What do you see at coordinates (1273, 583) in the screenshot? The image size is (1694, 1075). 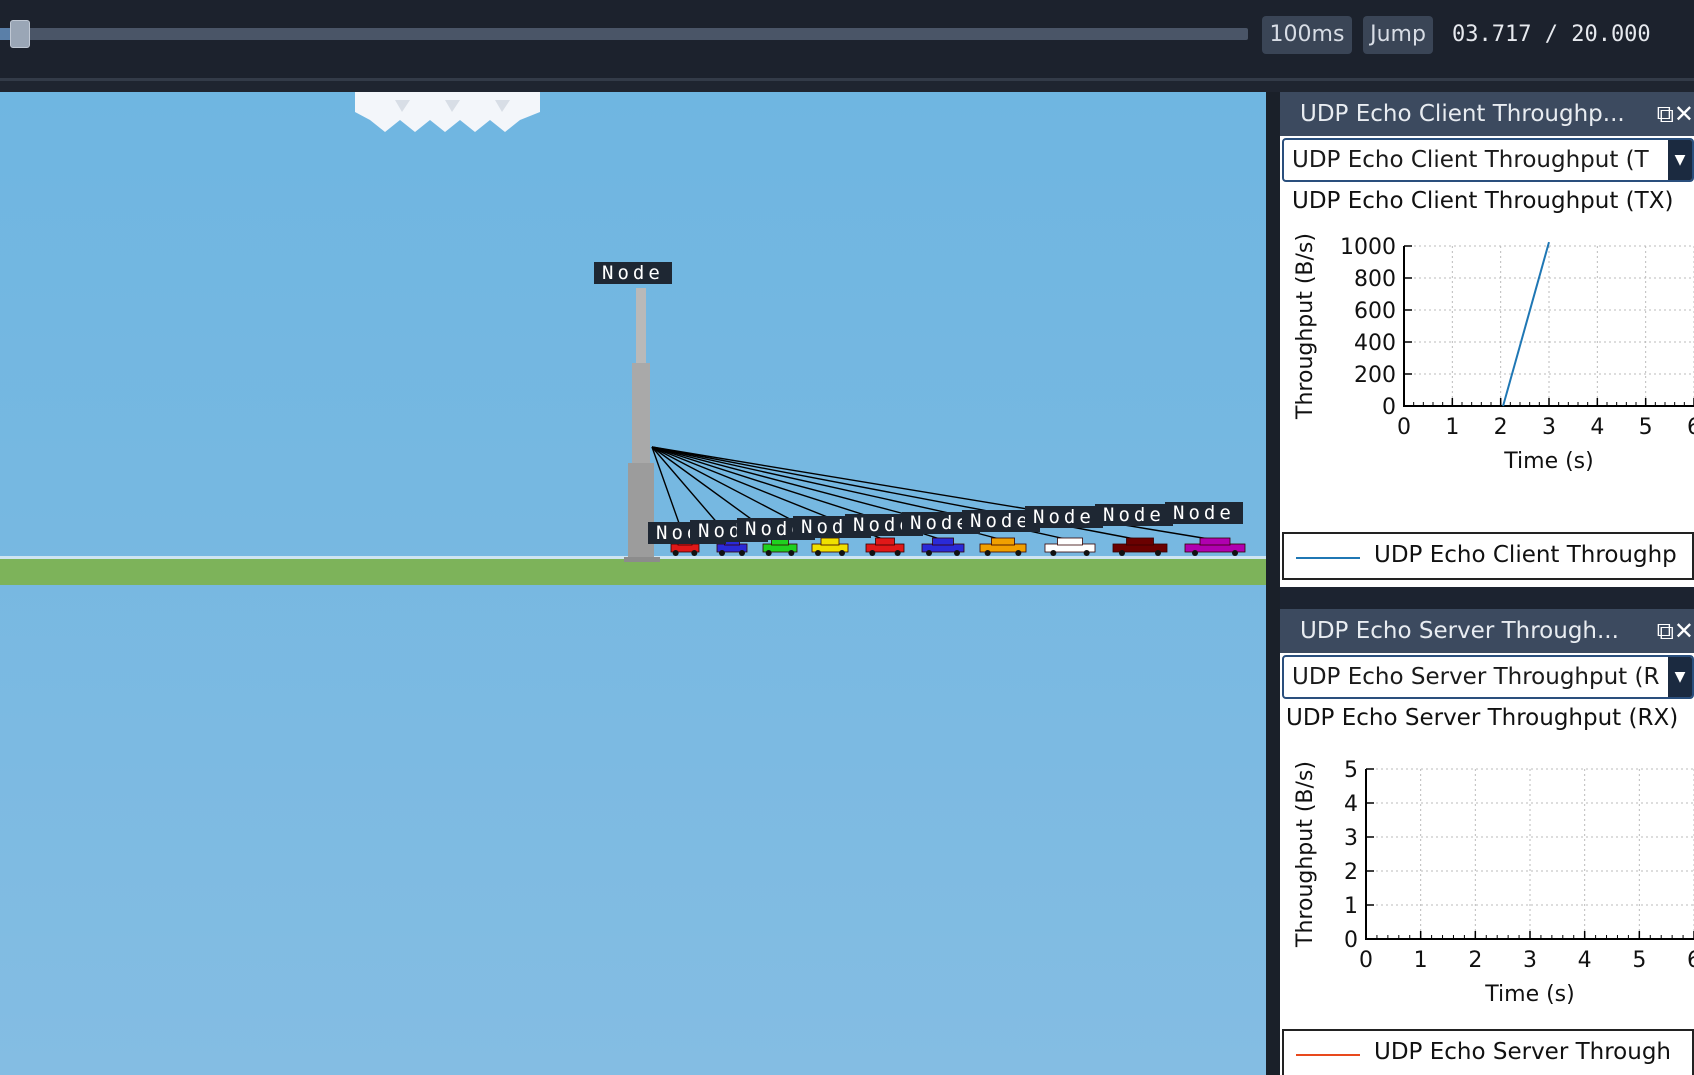 I see `dock-splitter` at bounding box center [1273, 583].